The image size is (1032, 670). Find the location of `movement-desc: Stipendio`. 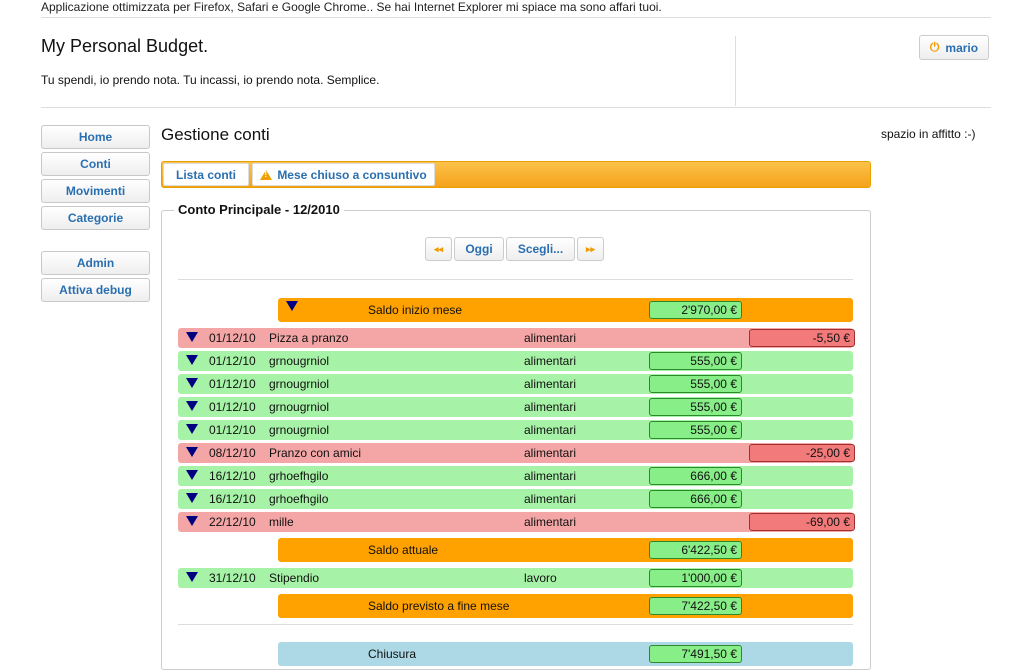

movement-desc: Stipendio is located at coordinates (294, 578).